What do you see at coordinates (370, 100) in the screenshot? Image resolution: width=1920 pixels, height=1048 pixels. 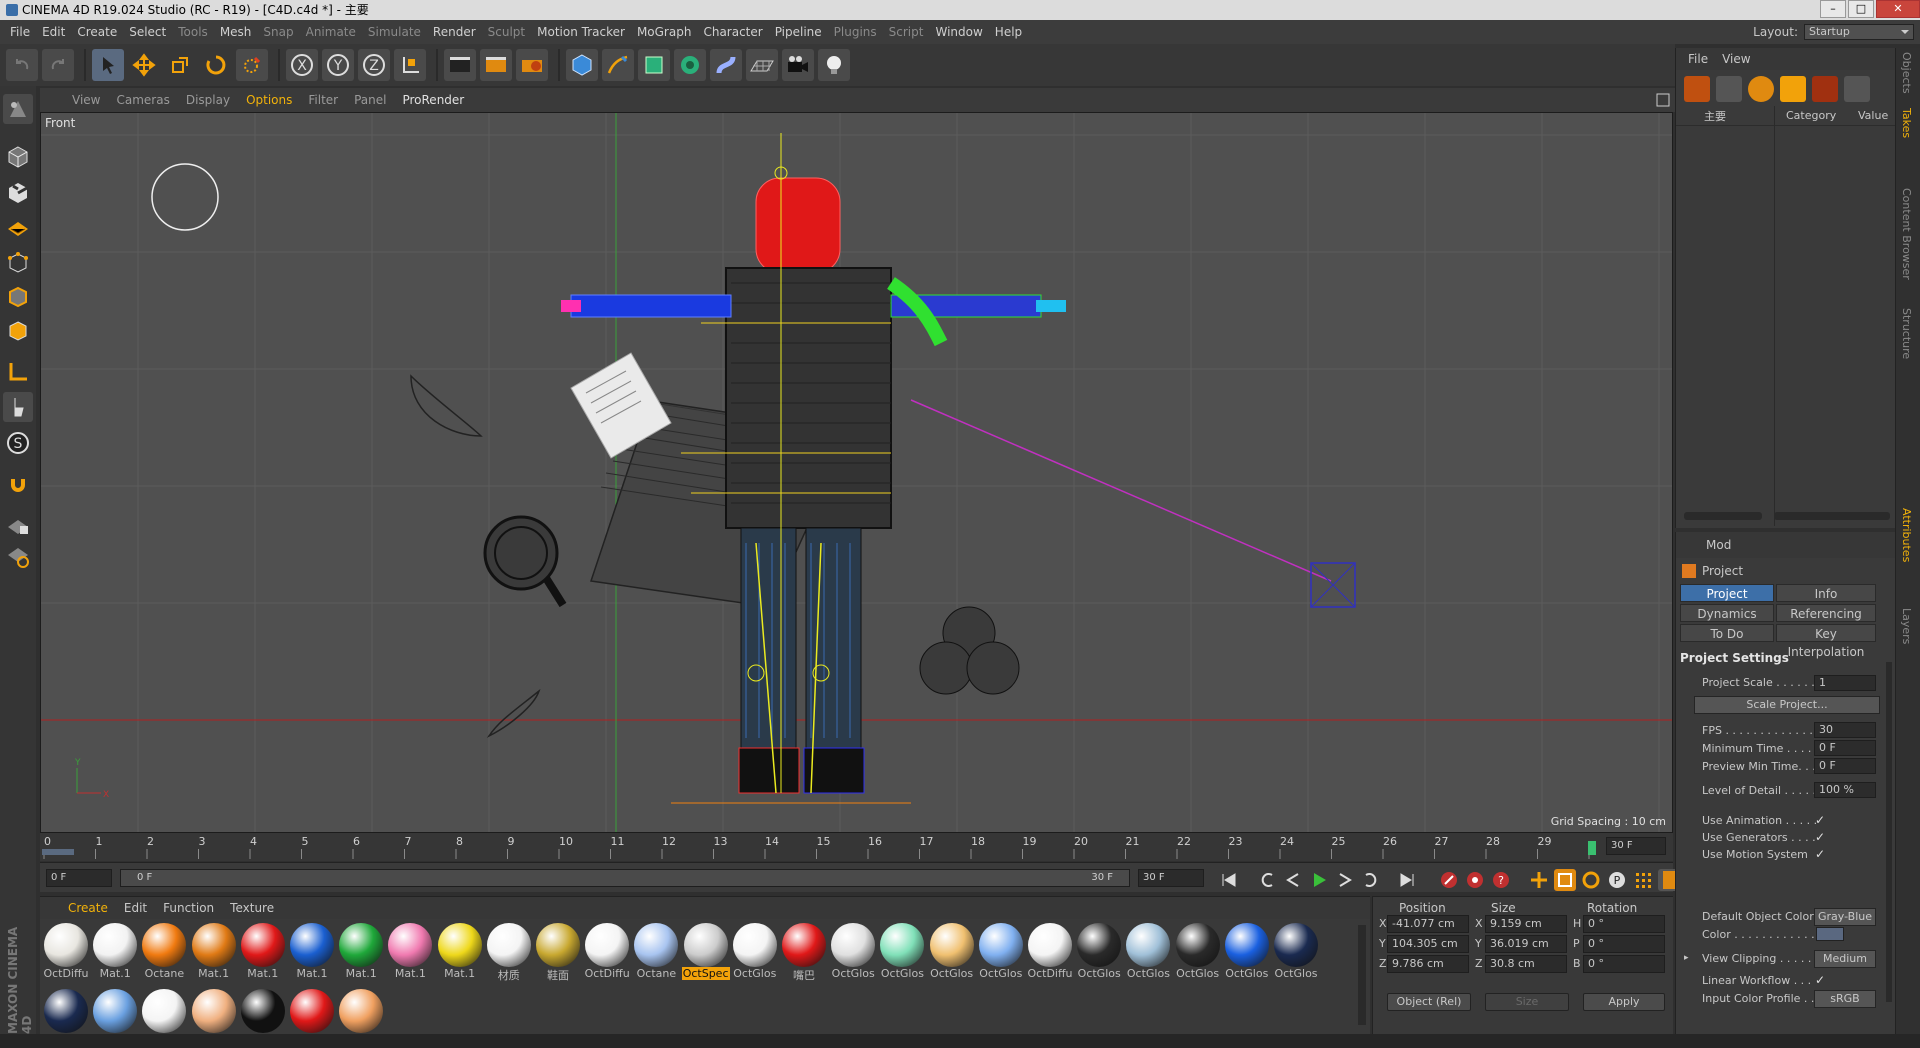 I see `viewport-menu-panel: Panel` at bounding box center [370, 100].